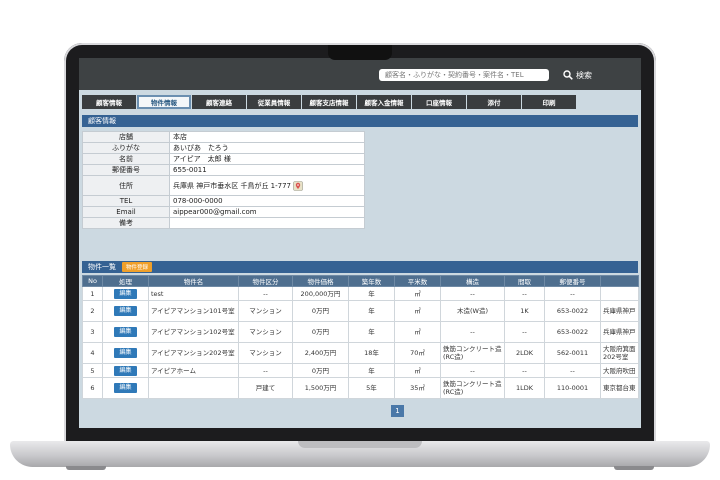 The height and width of the screenshot is (480, 720). Describe the element at coordinates (267, 170) in the screenshot. I see `field-value: 655-0011` at that location.